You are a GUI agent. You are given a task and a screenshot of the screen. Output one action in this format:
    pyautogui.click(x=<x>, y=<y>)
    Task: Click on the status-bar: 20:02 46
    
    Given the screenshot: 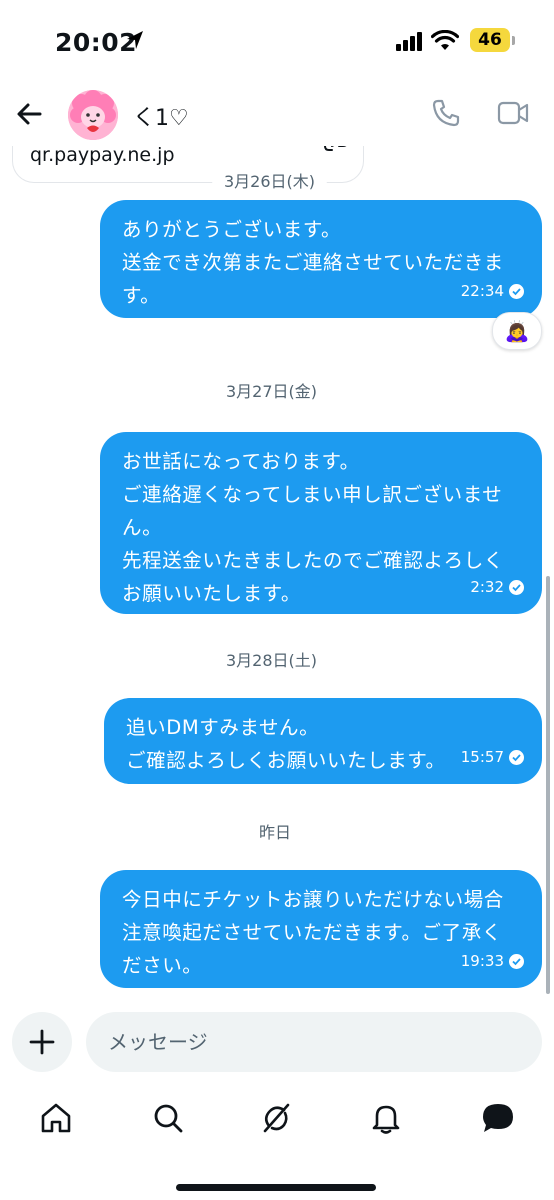 What is the action you would take?
    pyautogui.click(x=277, y=42)
    